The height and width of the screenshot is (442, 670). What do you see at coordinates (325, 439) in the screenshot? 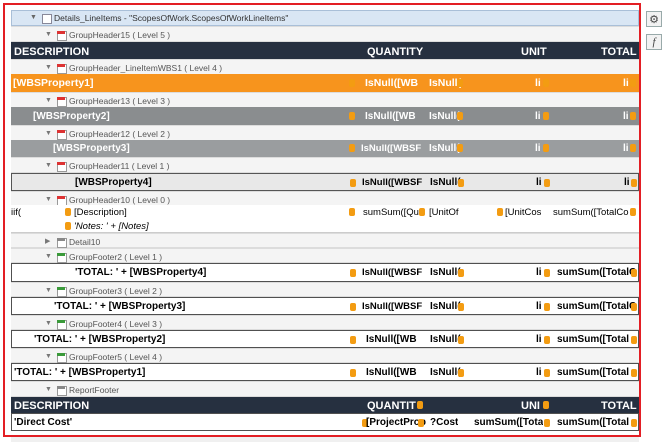
I see `next-band-partial` at bounding box center [325, 439].